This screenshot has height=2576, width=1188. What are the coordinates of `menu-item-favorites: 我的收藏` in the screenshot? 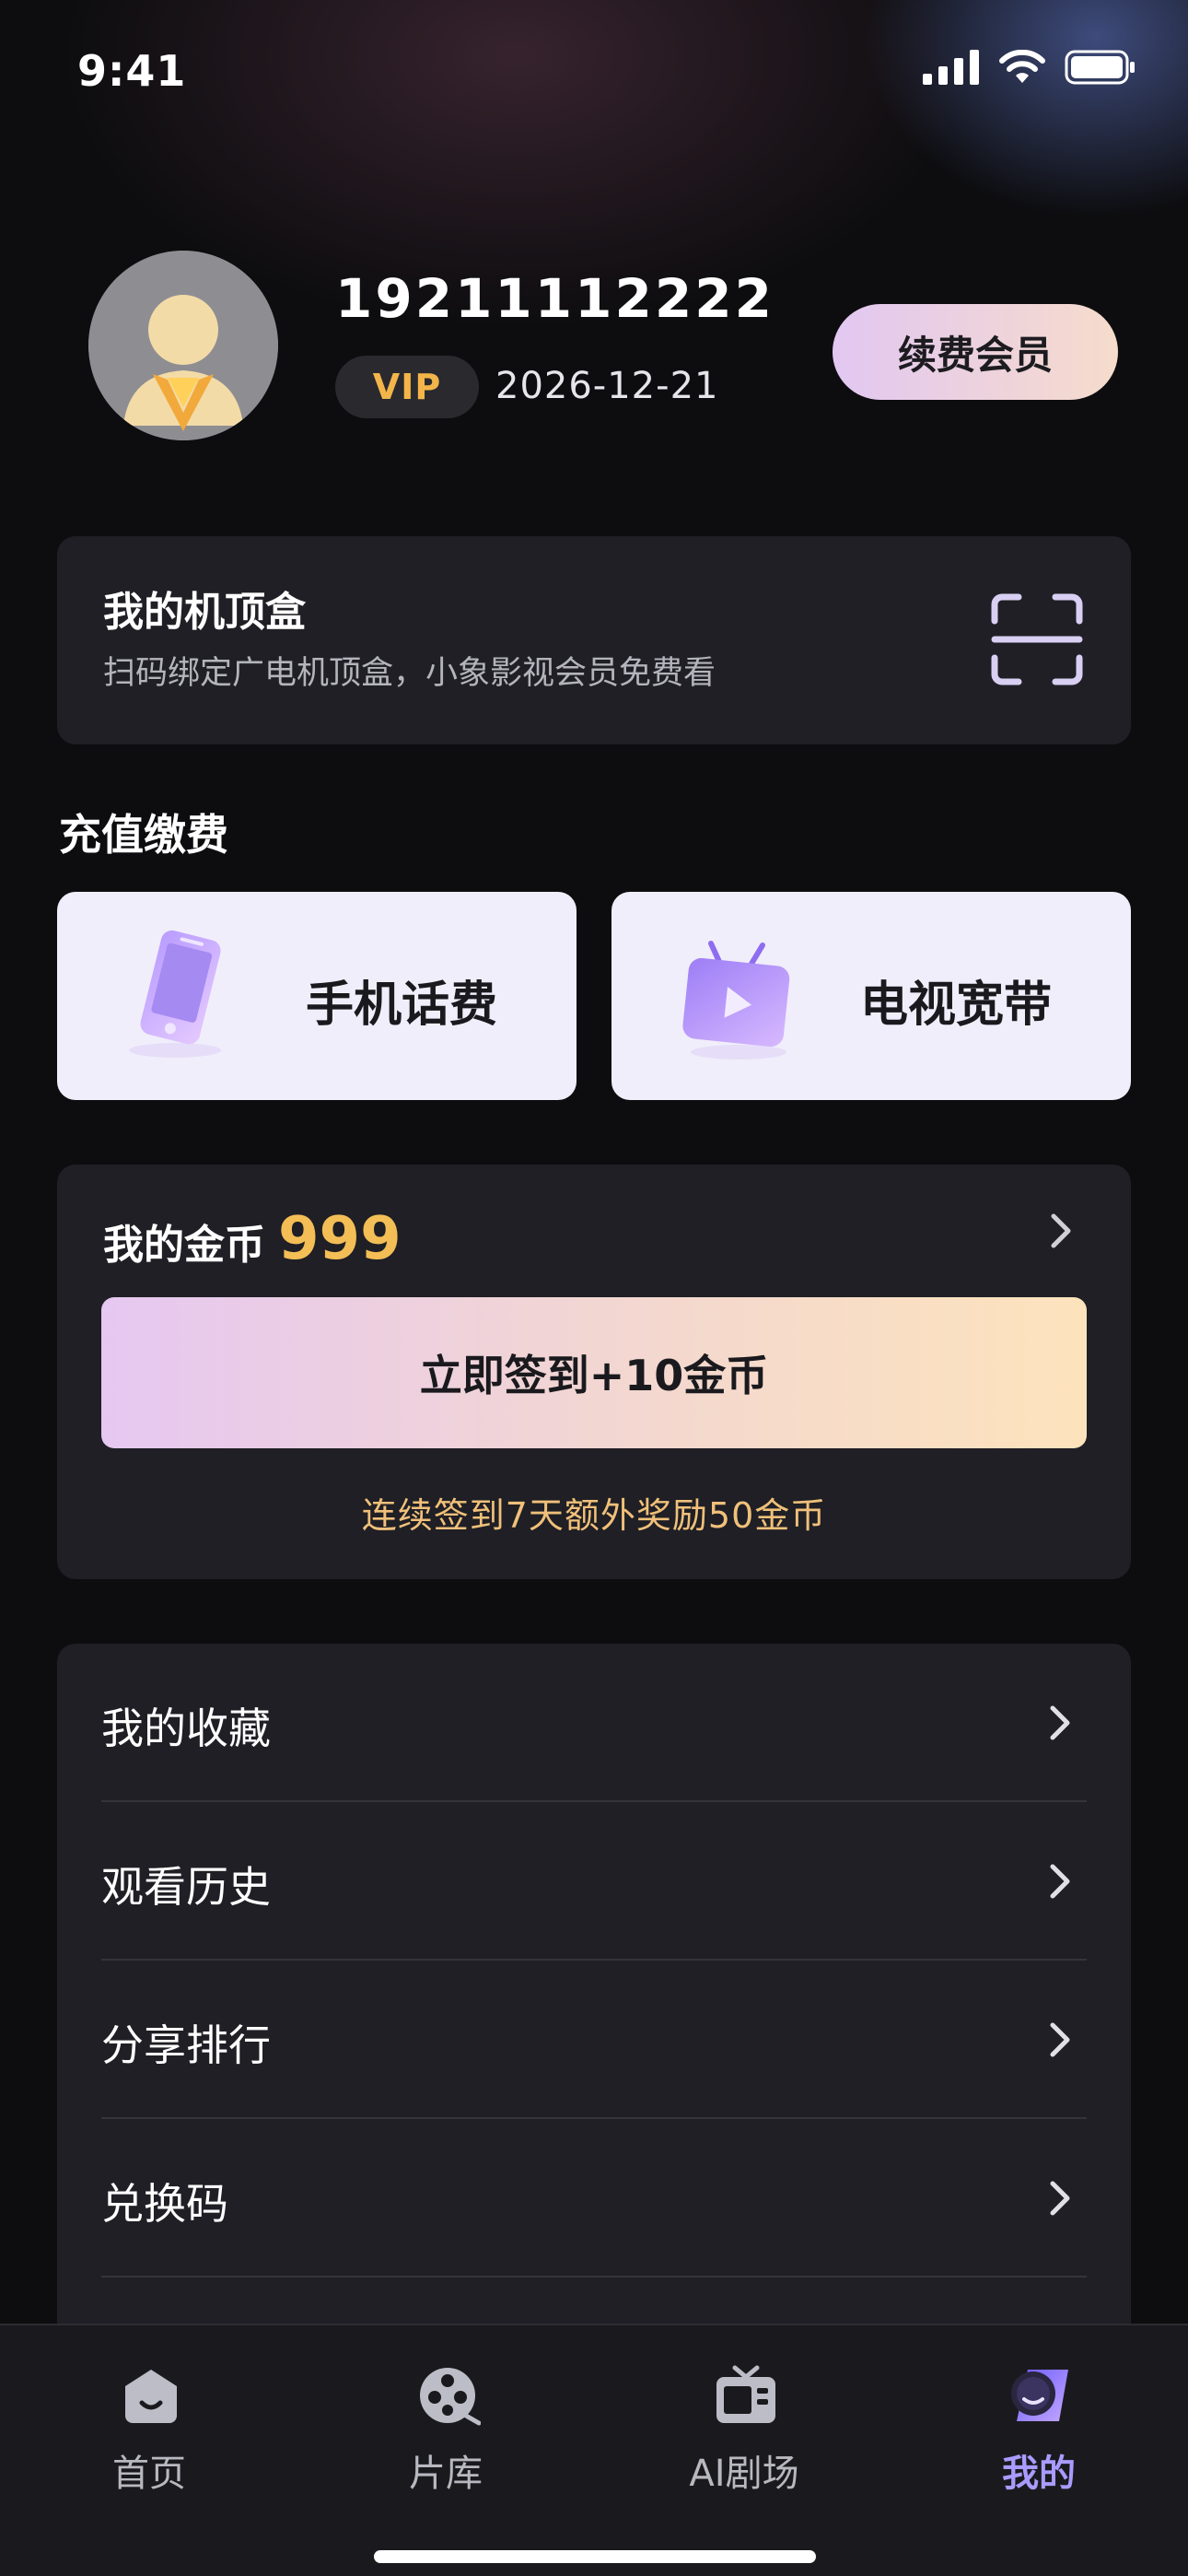 It's located at (594, 1723).